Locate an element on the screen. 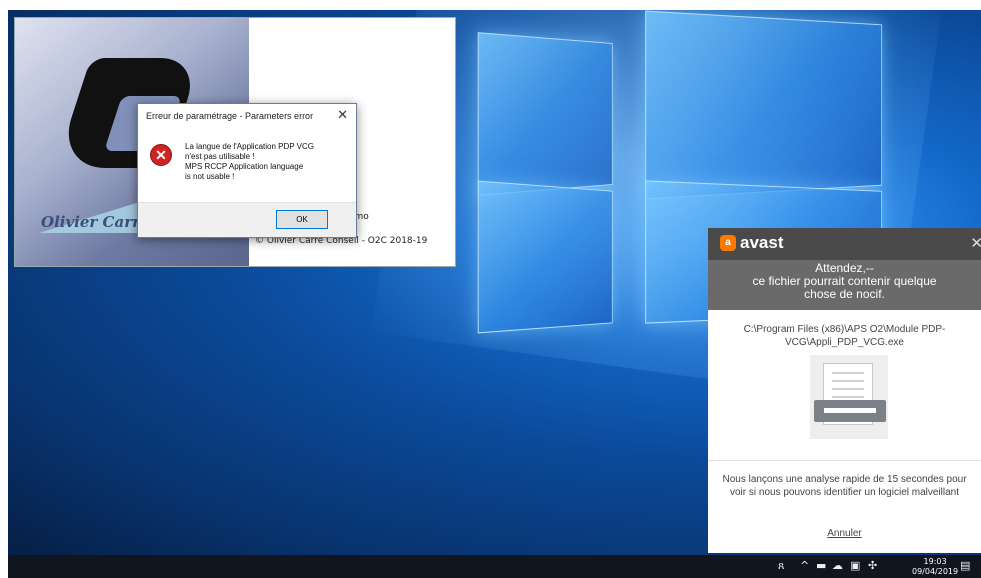  clock: 19:03 09/04/2019 is located at coordinates (935, 567).